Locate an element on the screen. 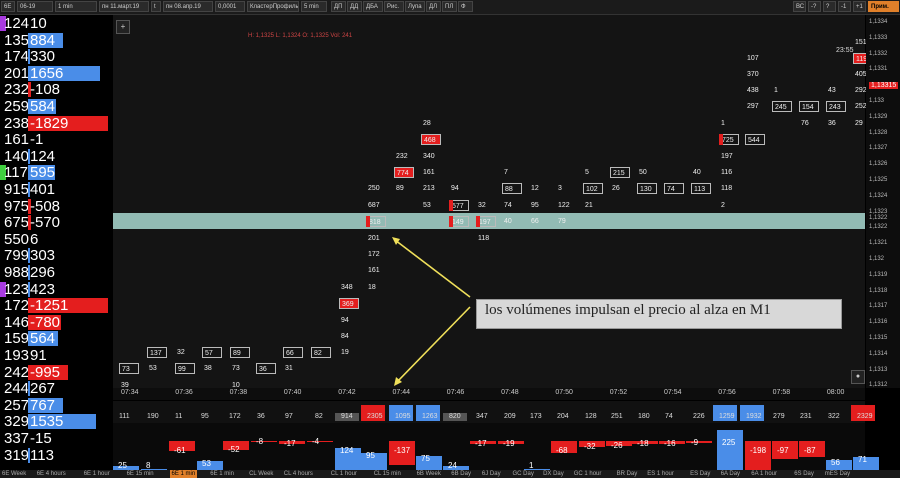  toolbar-control-5: пн 08.апр.19 is located at coordinates (188, 6).